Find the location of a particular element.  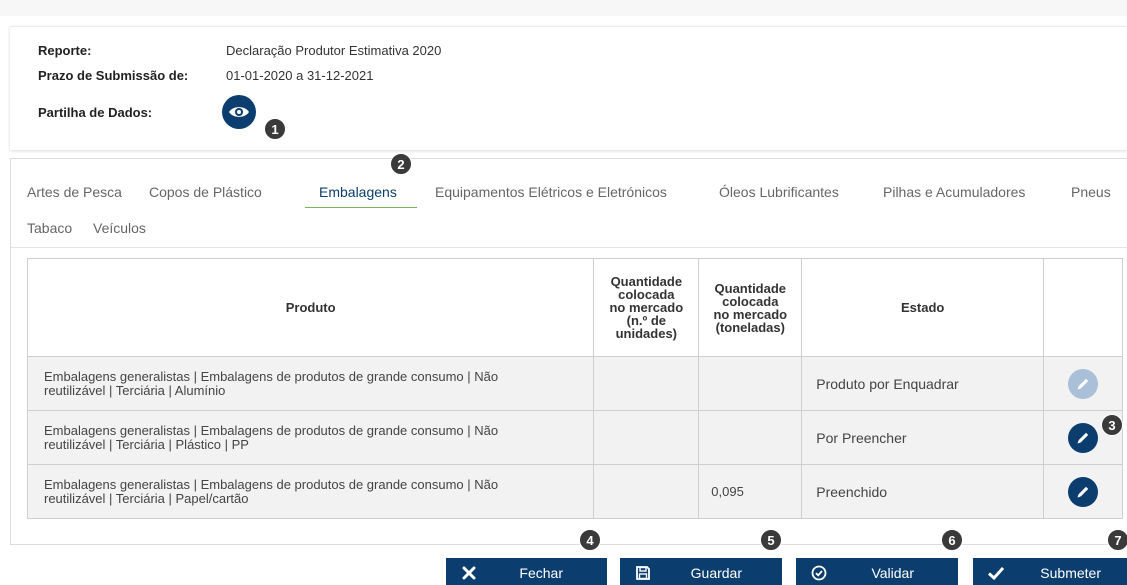

header-produto: Produto is located at coordinates (310, 307).